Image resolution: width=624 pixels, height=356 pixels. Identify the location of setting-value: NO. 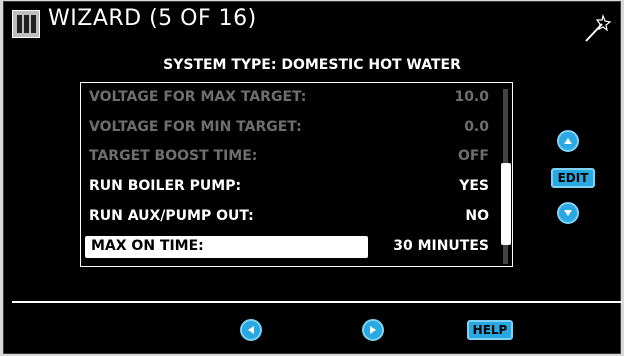
(477, 216).